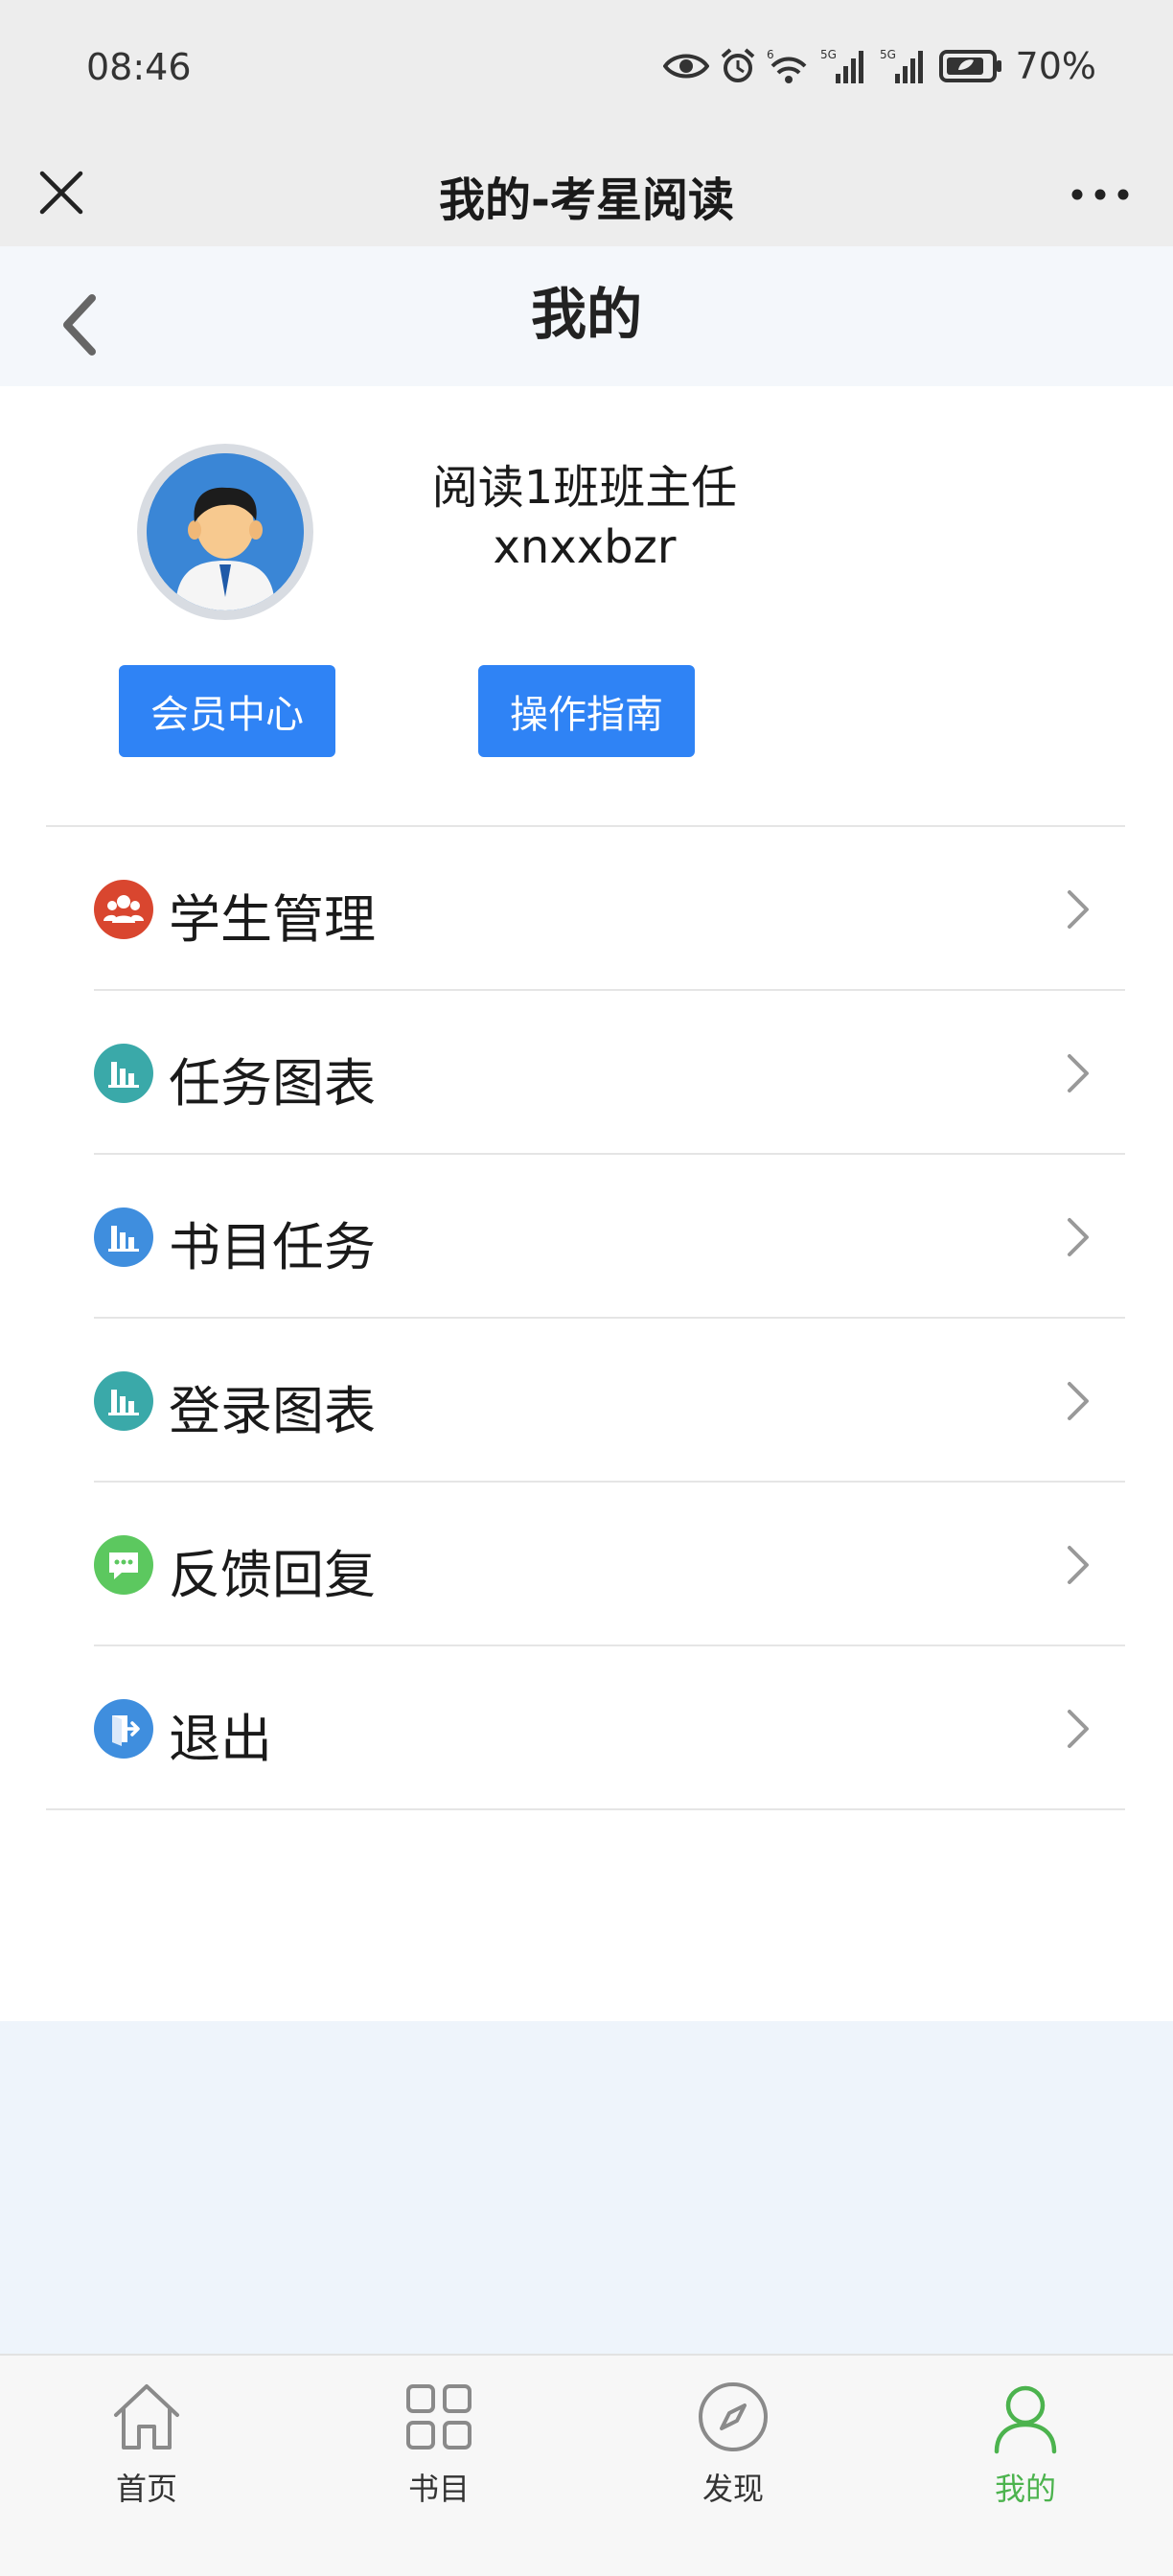  What do you see at coordinates (586, 1401) in the screenshot?
I see `menu-item-login-charts: 登录图表` at bounding box center [586, 1401].